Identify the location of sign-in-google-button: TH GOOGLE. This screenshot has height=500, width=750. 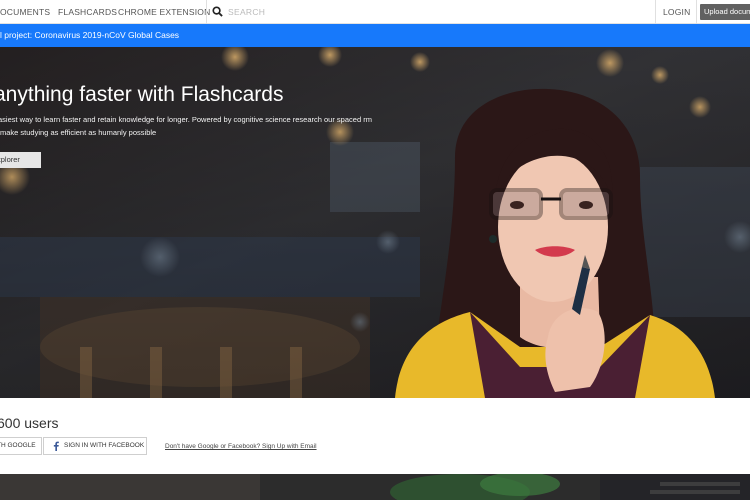
(21, 446).